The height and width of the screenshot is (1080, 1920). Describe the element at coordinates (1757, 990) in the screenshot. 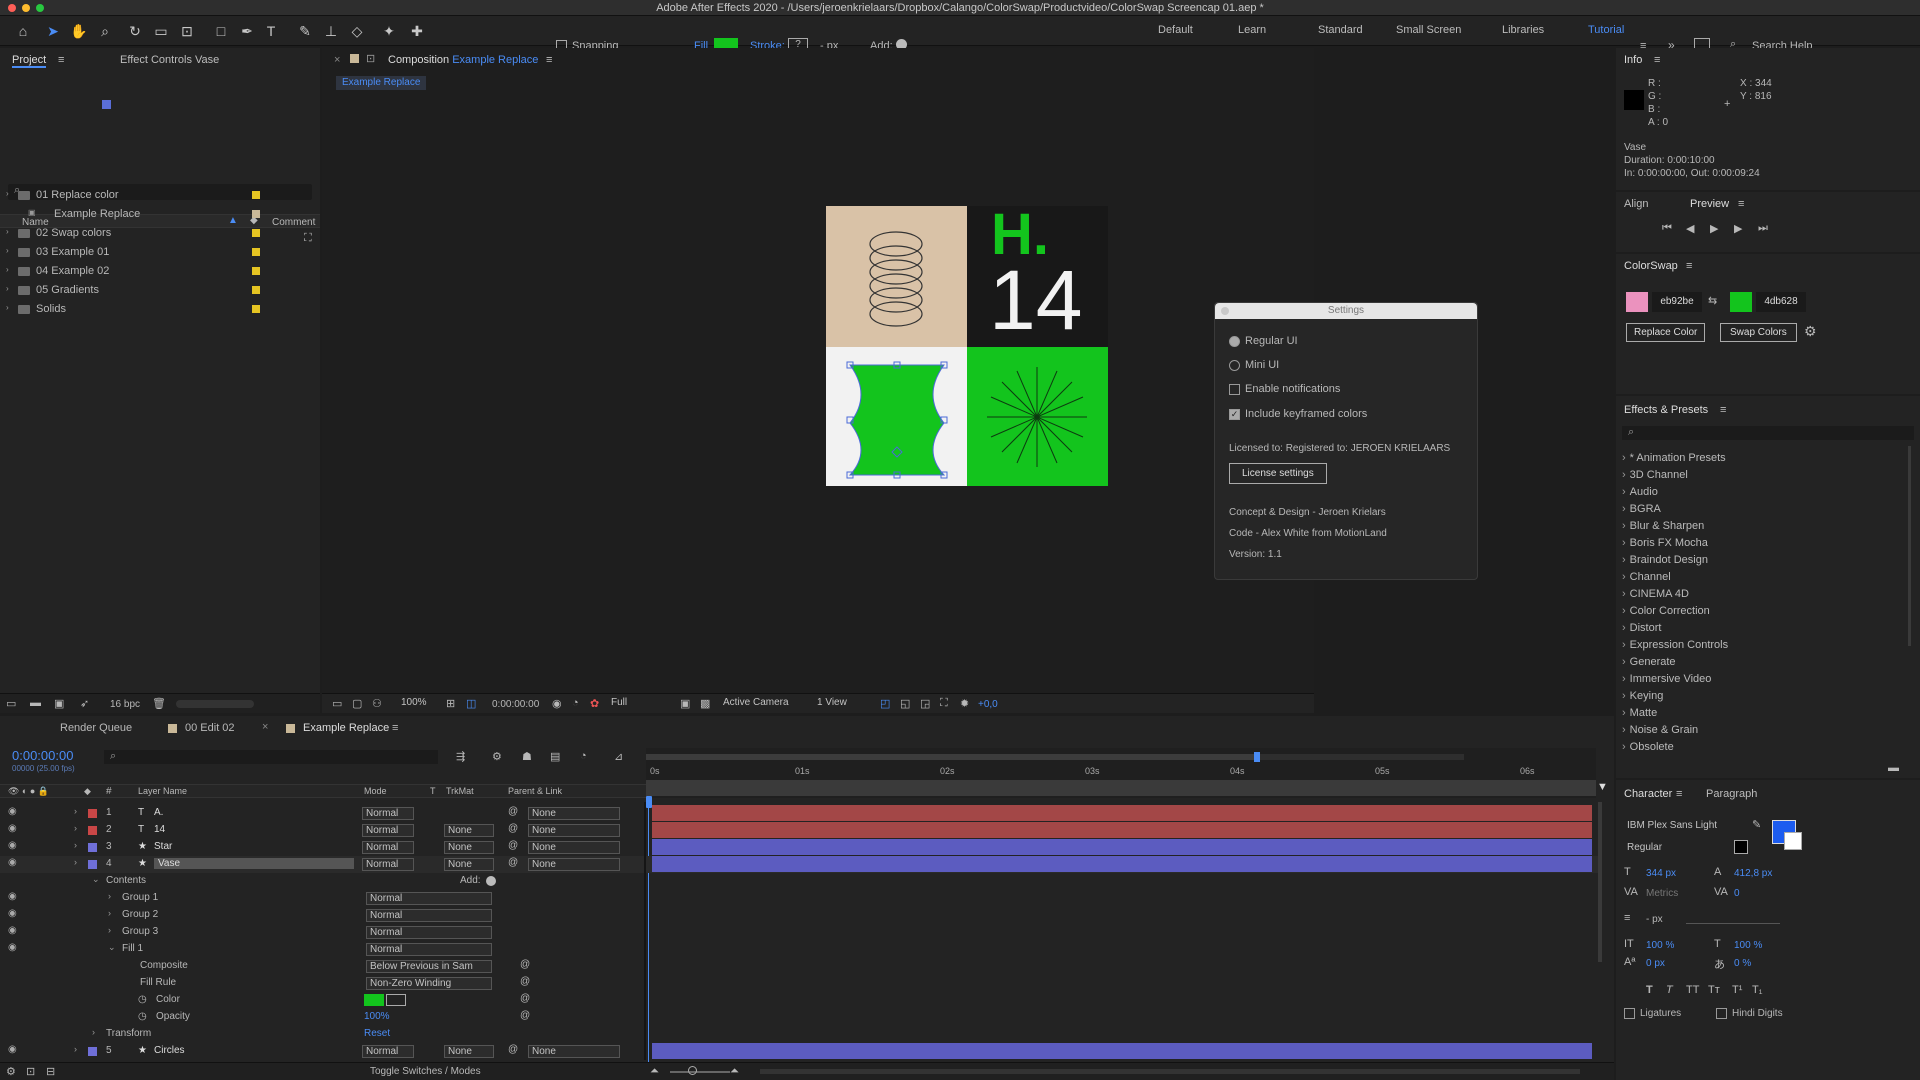

I see `subscript-icon: T₁` at that location.